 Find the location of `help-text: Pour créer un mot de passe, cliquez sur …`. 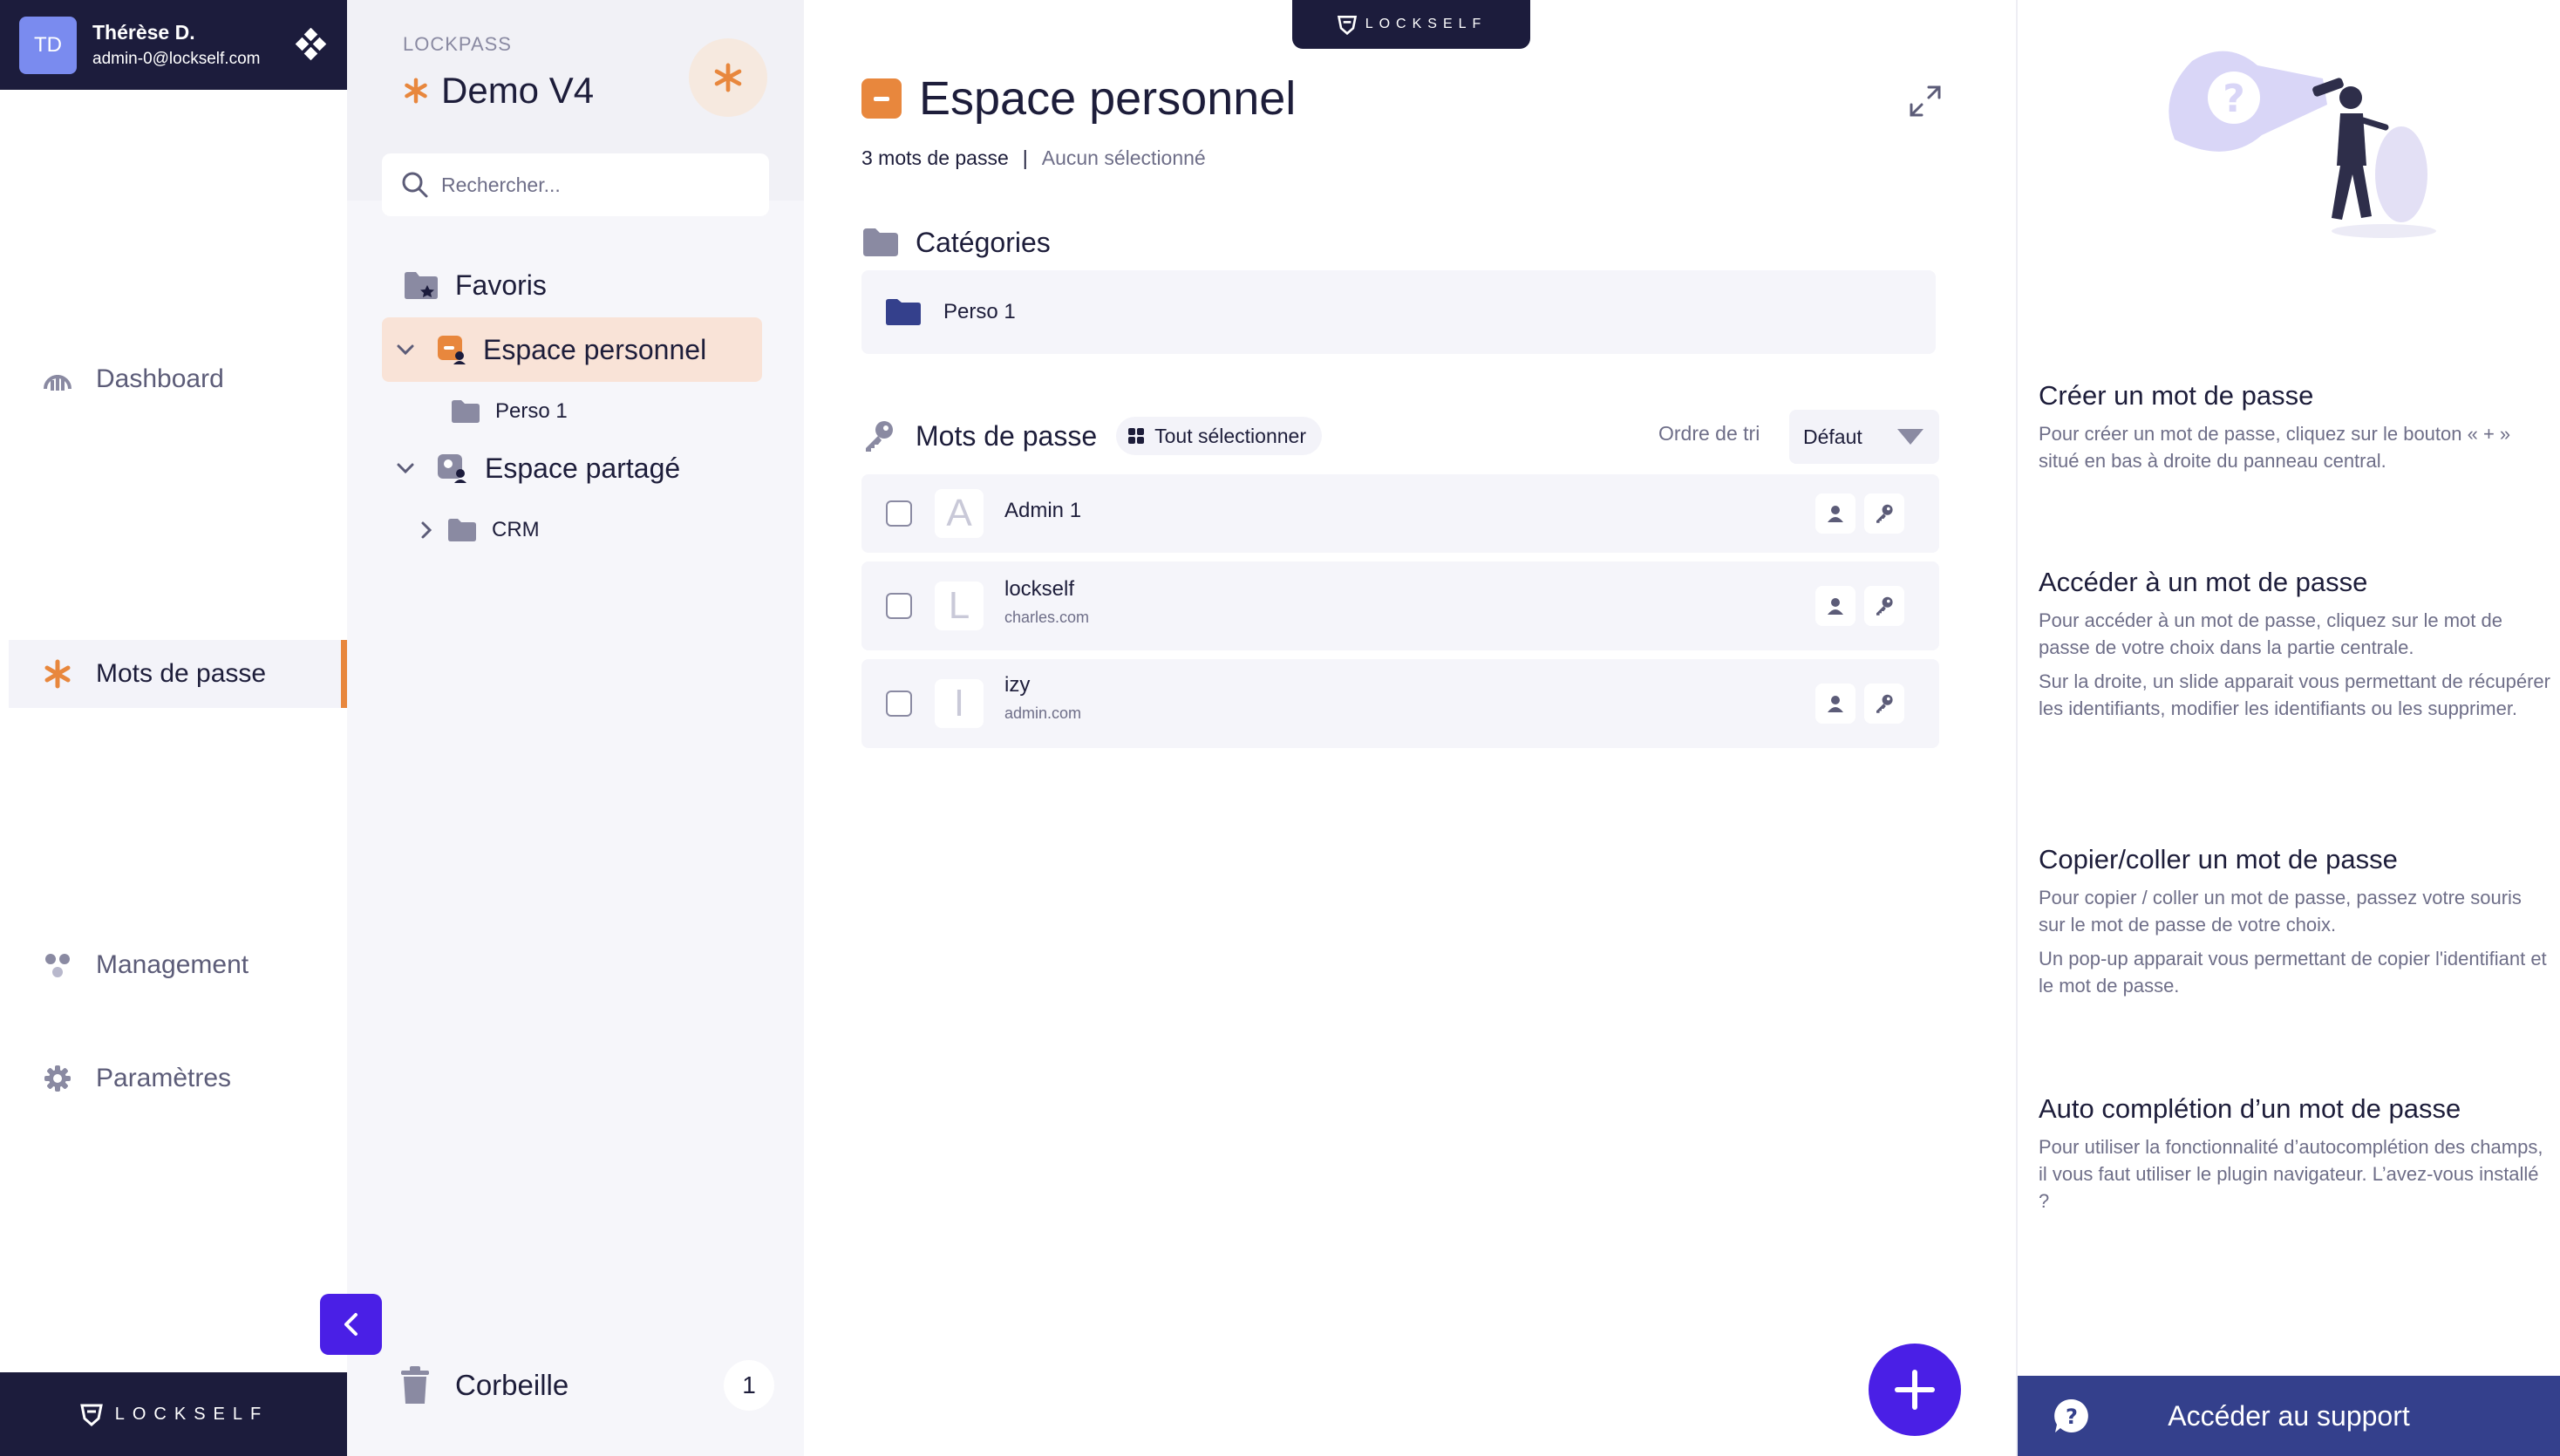

help-text: Pour créer un mot de passe, cliquez sur … is located at coordinates (2275, 447).